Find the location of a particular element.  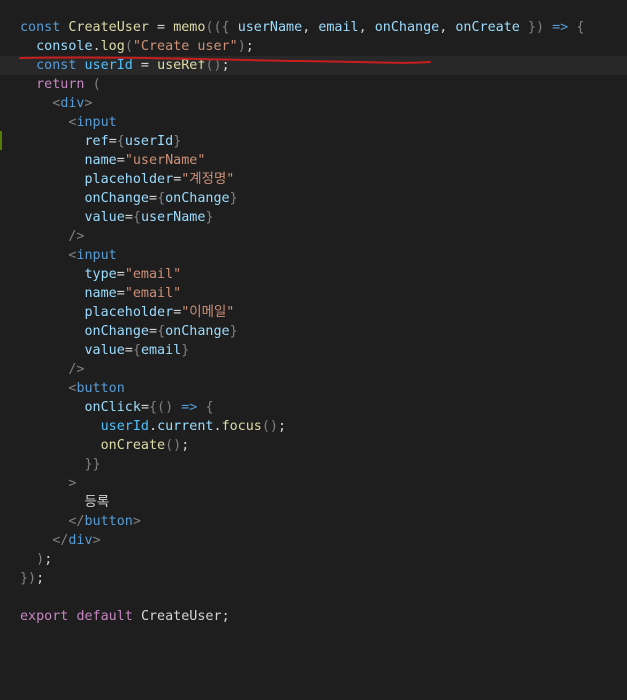

code-line: > is located at coordinates (323, 483).